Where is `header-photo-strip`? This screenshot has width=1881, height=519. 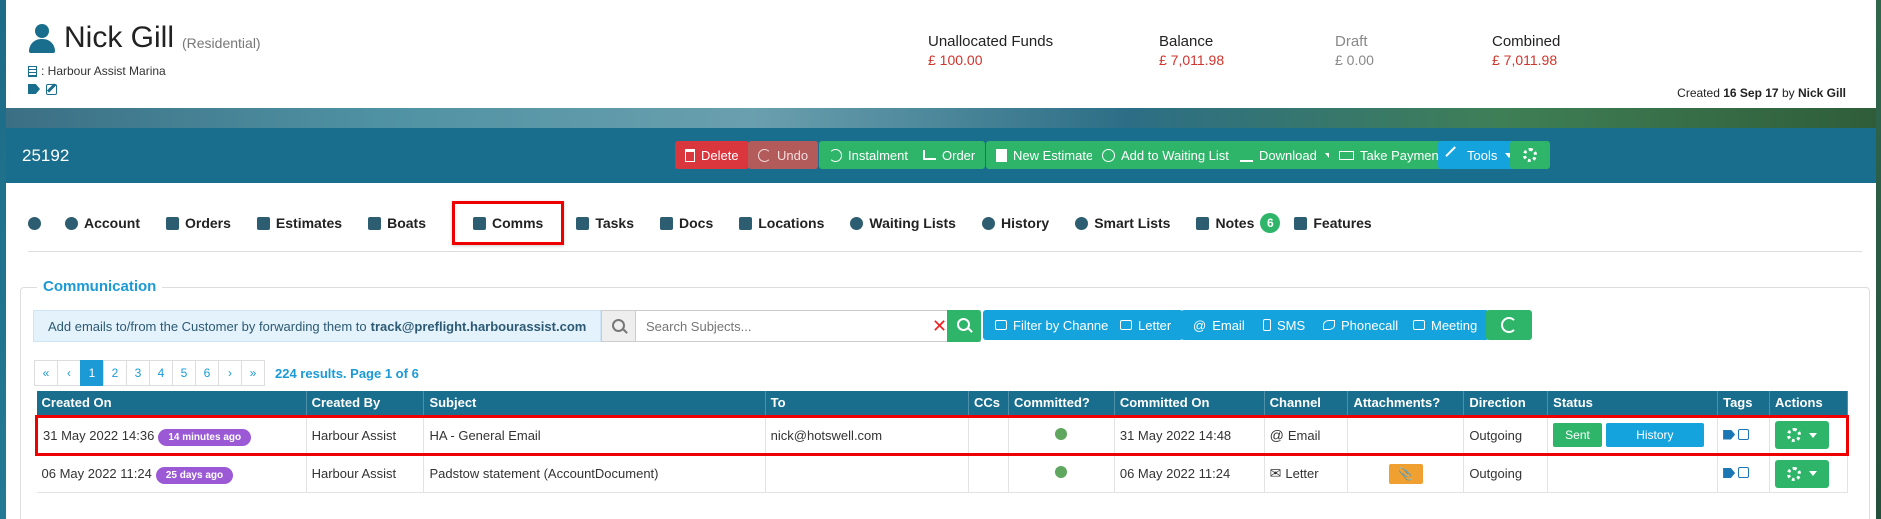 header-photo-strip is located at coordinates (941, 118).